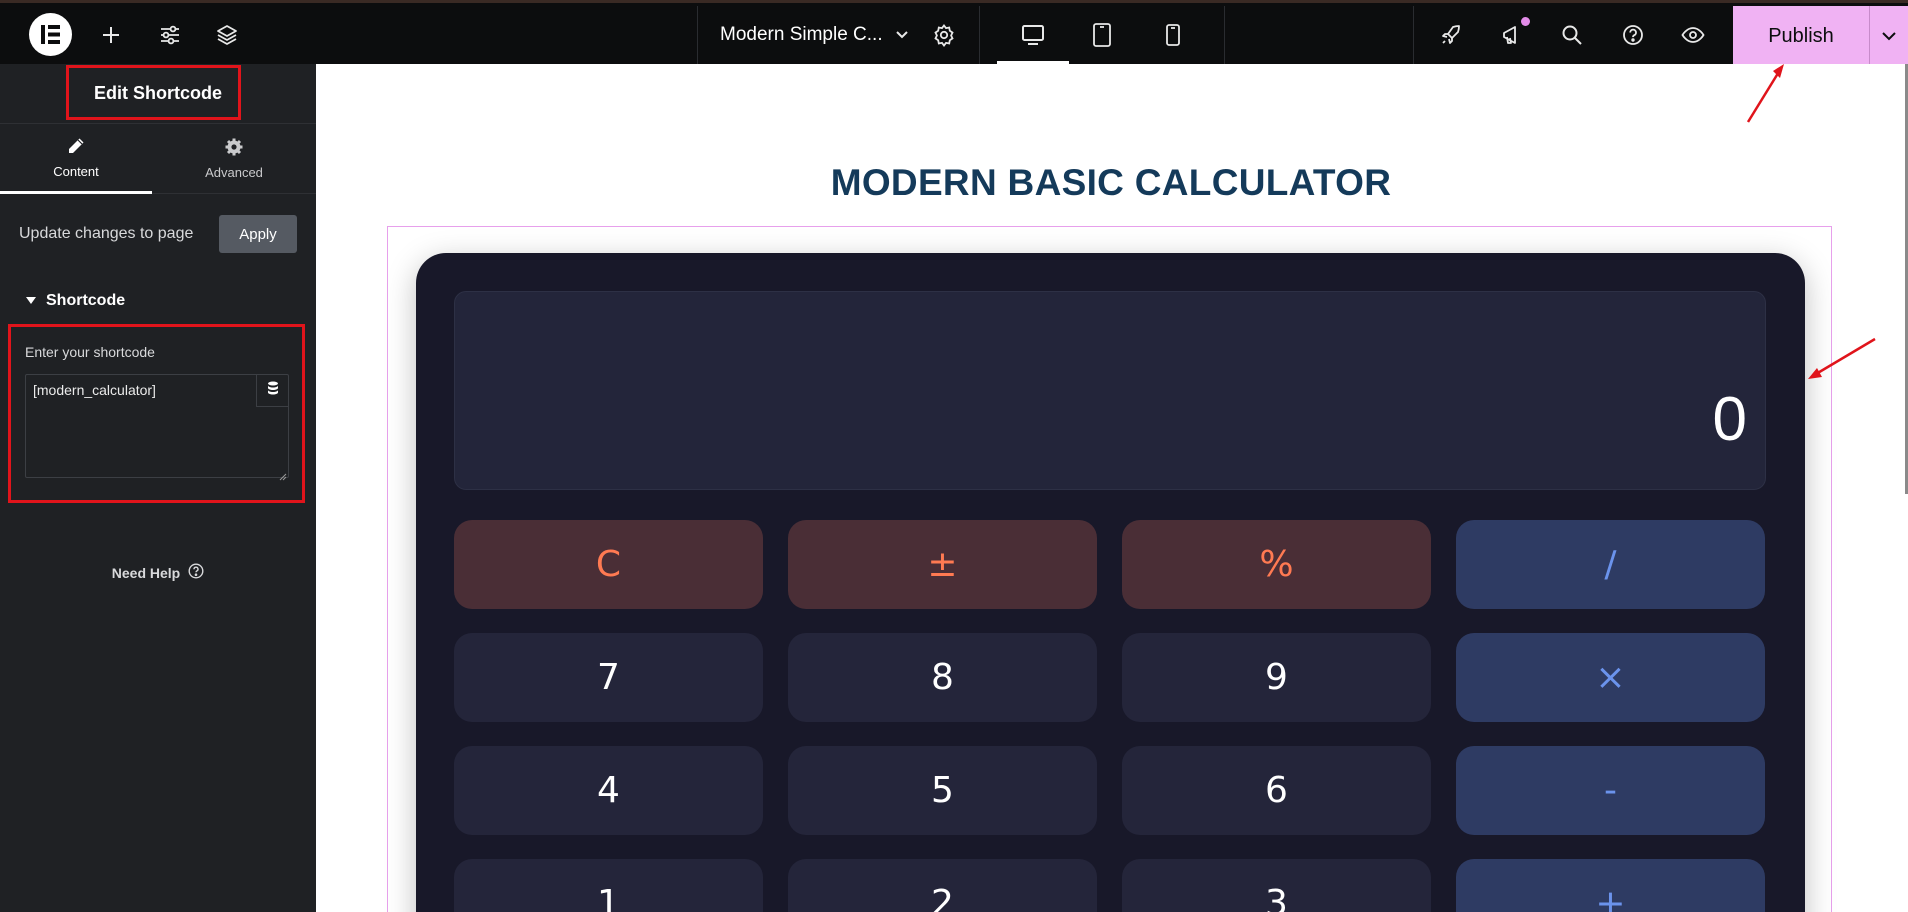 This screenshot has height=912, width=1908. Describe the element at coordinates (944, 35) in the screenshot. I see `settings-icon` at that location.